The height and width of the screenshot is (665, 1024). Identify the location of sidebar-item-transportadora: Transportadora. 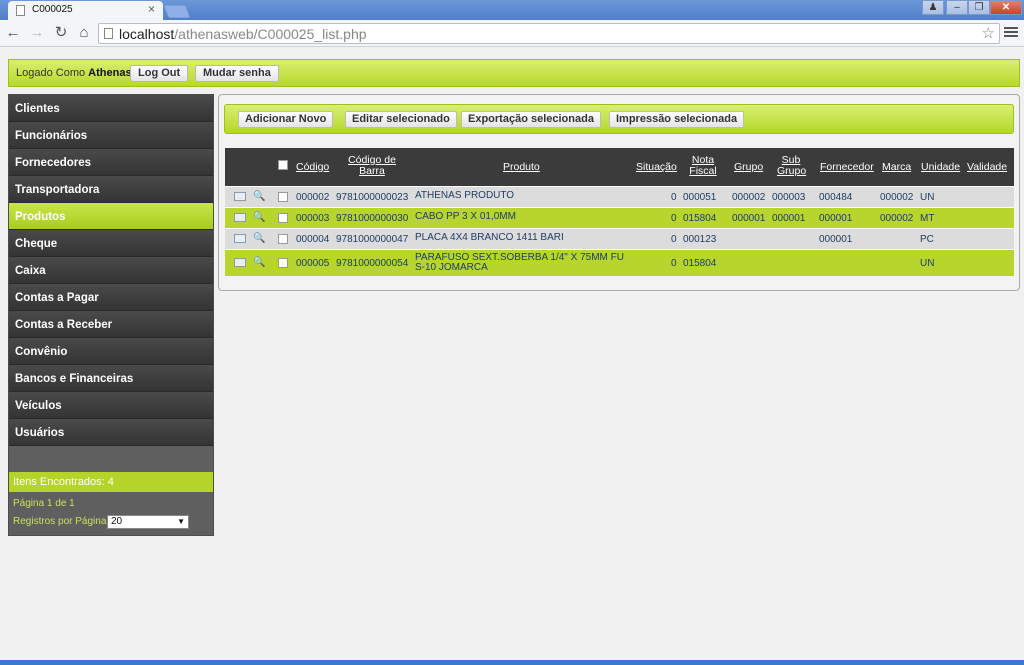
(111, 189).